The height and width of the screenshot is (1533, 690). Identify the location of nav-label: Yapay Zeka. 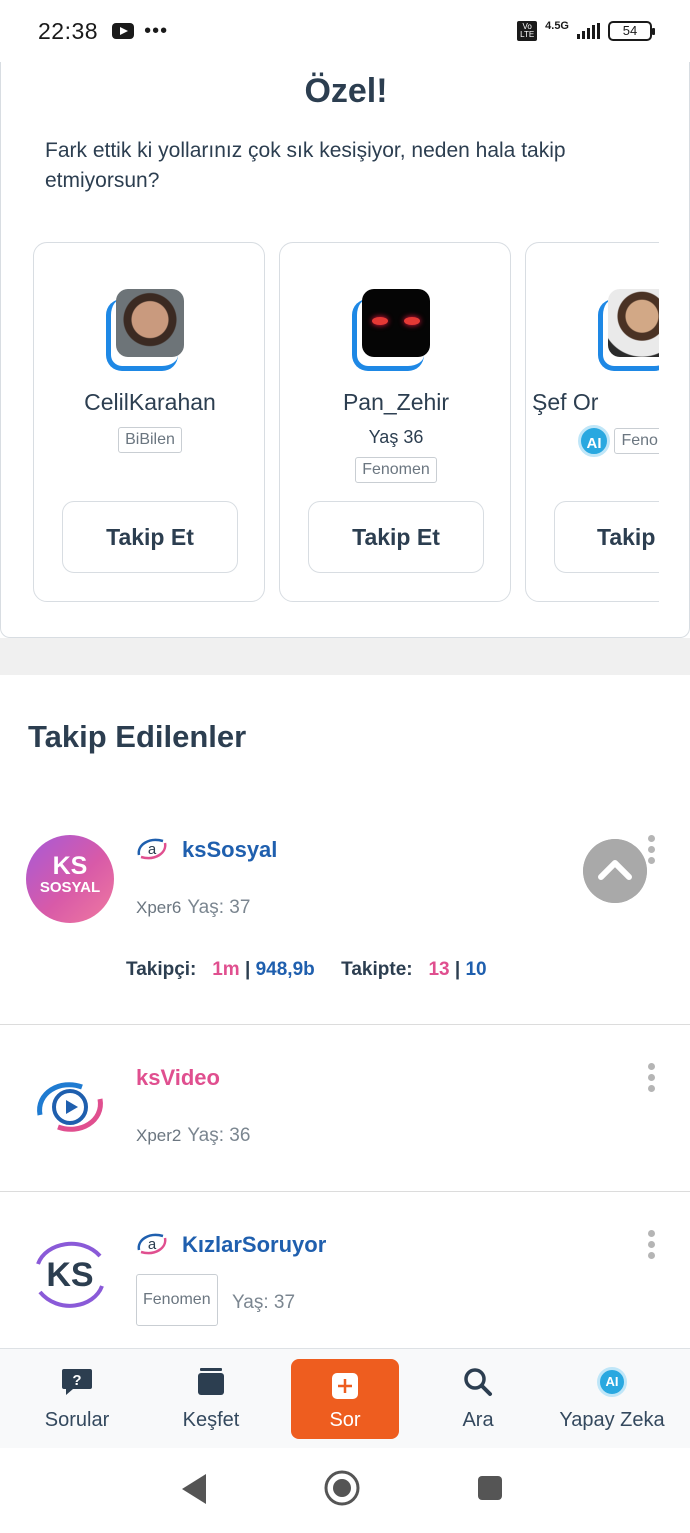
(612, 1420).